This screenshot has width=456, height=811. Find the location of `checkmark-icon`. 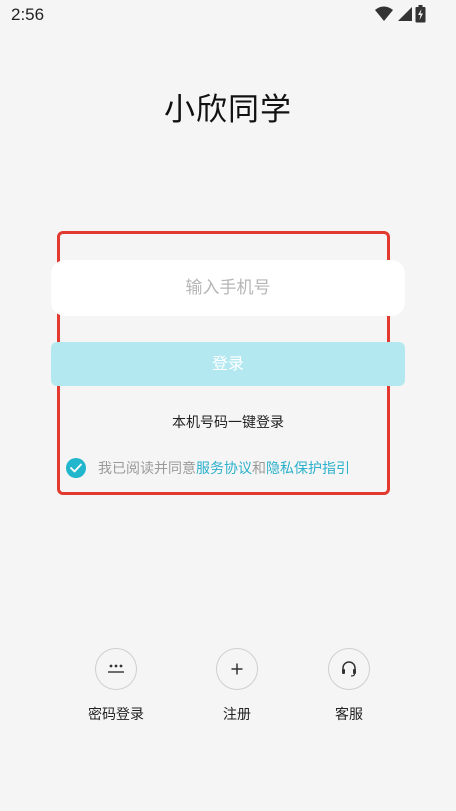

checkmark-icon is located at coordinates (76, 468).